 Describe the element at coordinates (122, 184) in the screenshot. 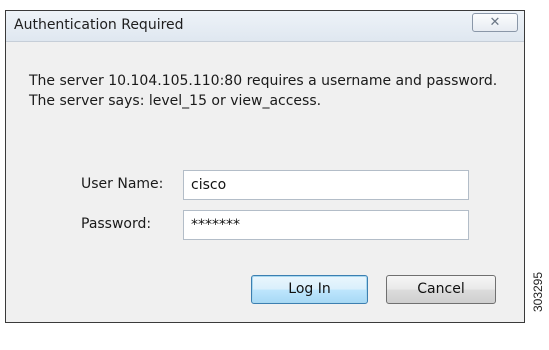

I see `username-label: User Name:` at that location.